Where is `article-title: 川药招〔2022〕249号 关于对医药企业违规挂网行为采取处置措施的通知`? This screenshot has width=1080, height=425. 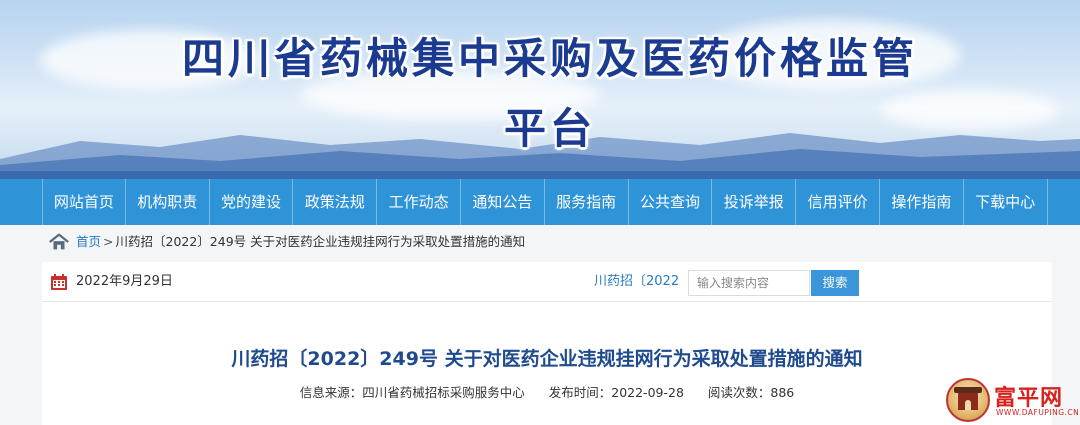 article-title: 川药招〔2022〕249号 关于对医药企业违规挂网行为采取处置措施的通知 is located at coordinates (547, 359).